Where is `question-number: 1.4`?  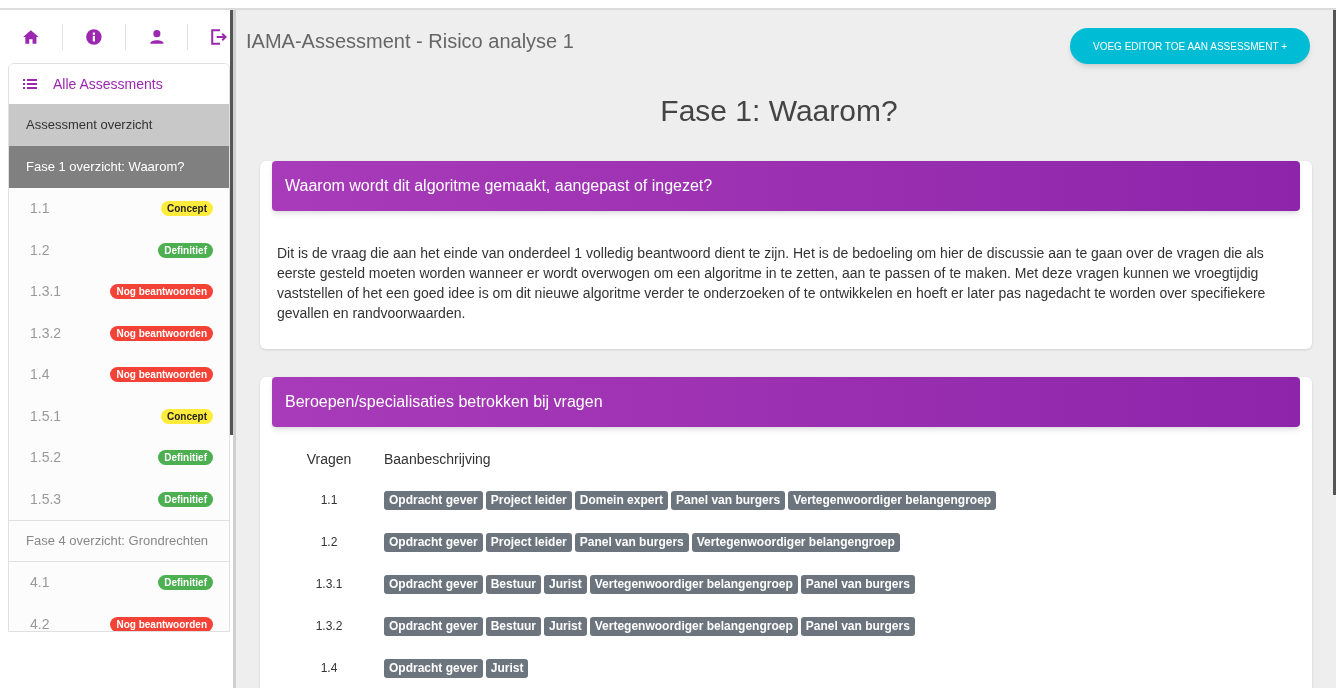
question-number: 1.4 is located at coordinates (40, 375).